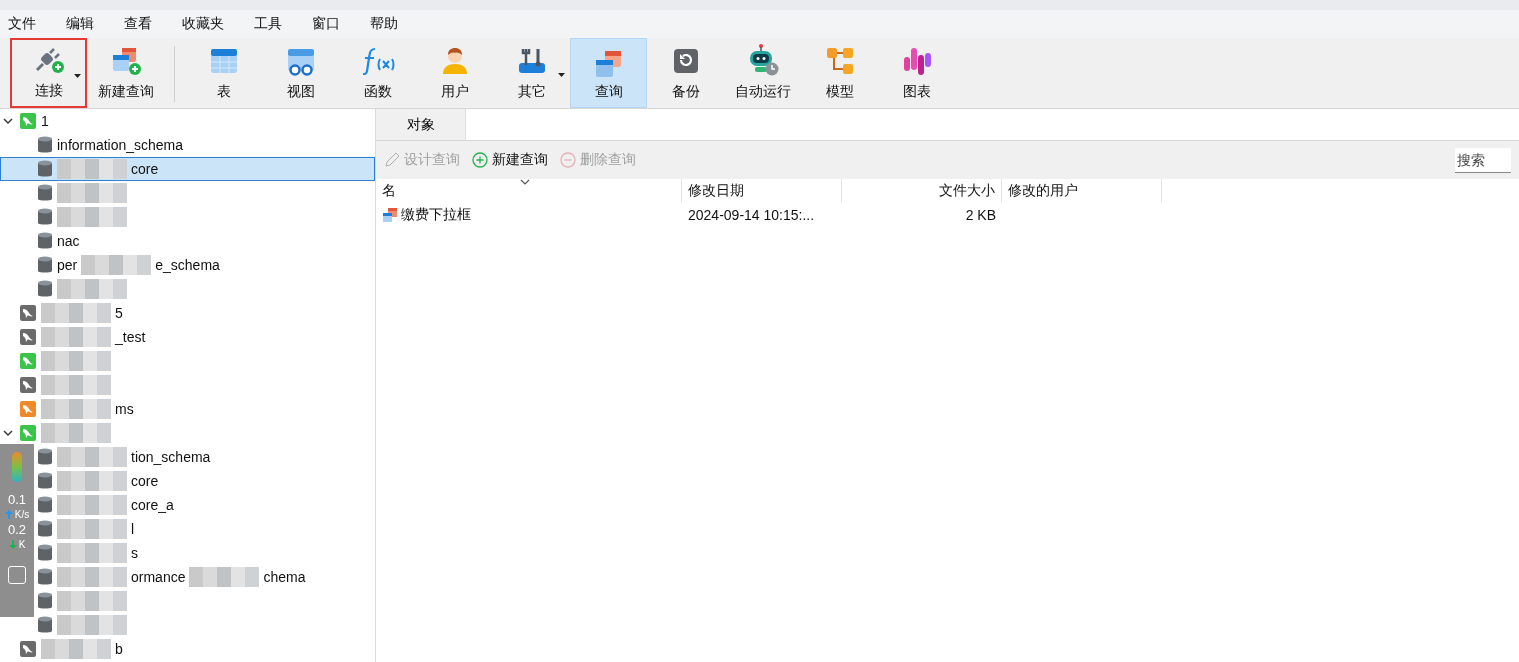  I want to click on tree-label: 1, so click(45, 121).